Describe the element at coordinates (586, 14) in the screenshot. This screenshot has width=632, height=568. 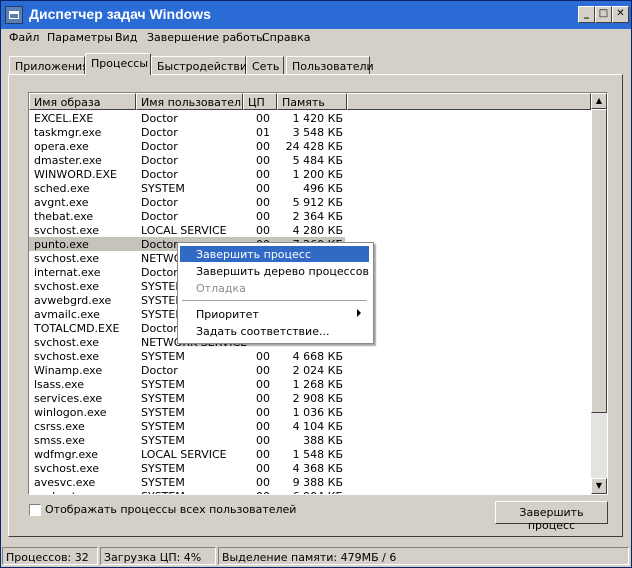
I see `minimize-button: _` at that location.